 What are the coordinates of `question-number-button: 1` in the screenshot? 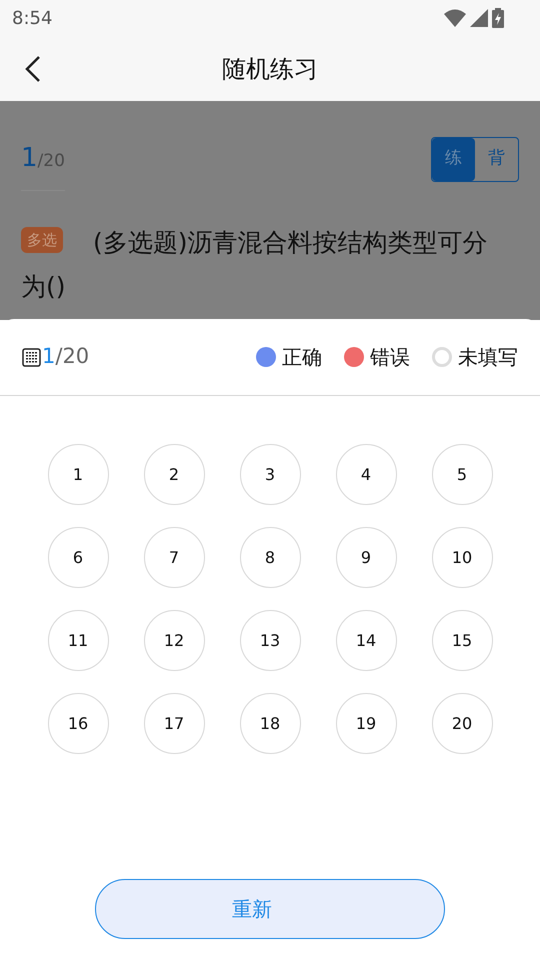 It's located at (78, 474).